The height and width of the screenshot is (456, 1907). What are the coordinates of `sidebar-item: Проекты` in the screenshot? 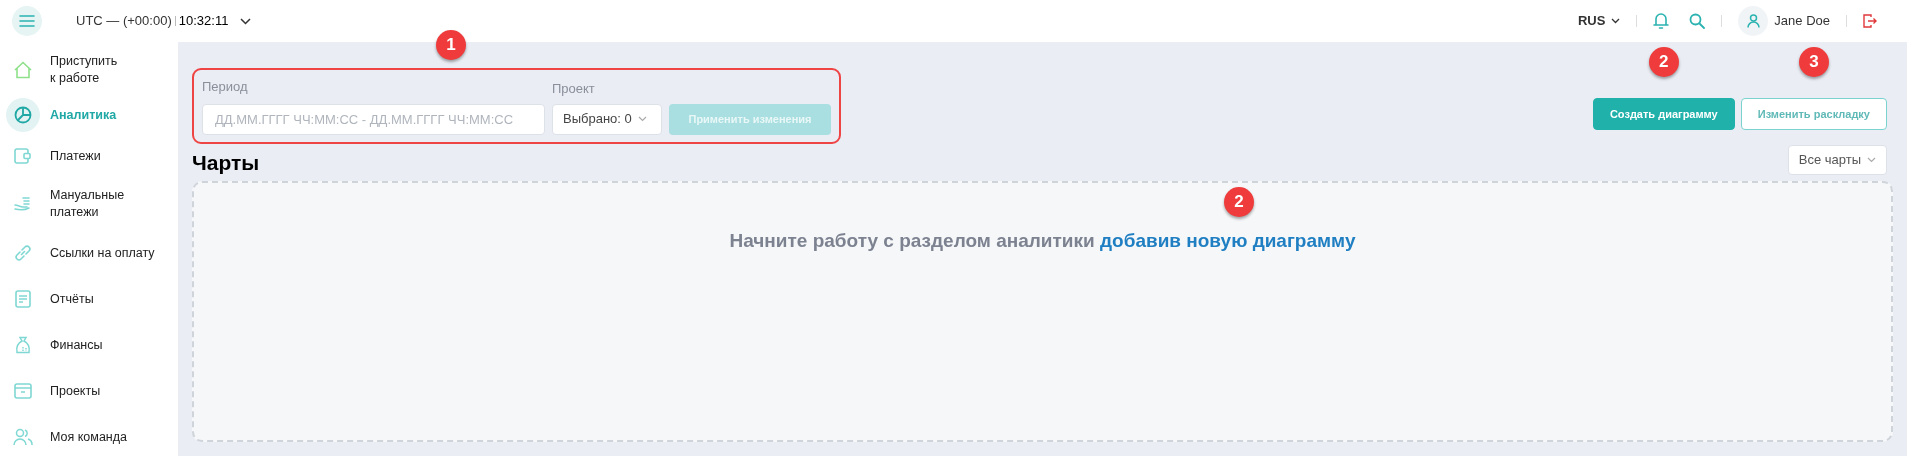 It's located at (88, 391).